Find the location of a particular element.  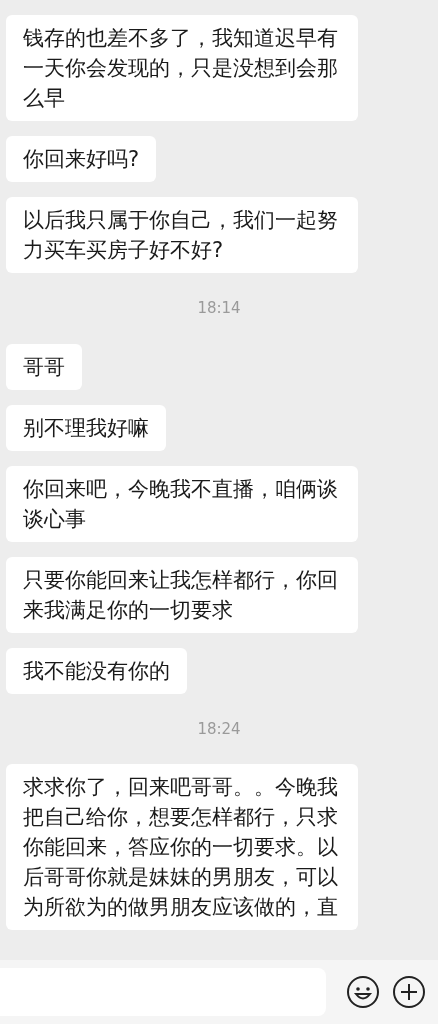

message-bubble: 你回来好吗? is located at coordinates (81, 159).